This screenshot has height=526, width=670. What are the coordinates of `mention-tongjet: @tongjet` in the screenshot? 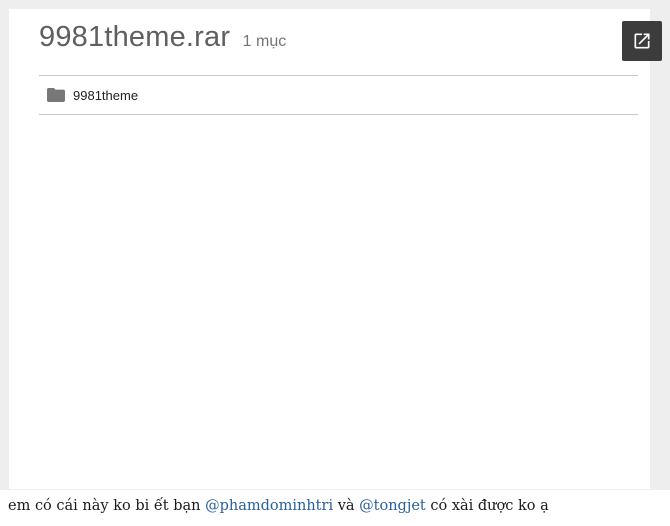 It's located at (392, 506).